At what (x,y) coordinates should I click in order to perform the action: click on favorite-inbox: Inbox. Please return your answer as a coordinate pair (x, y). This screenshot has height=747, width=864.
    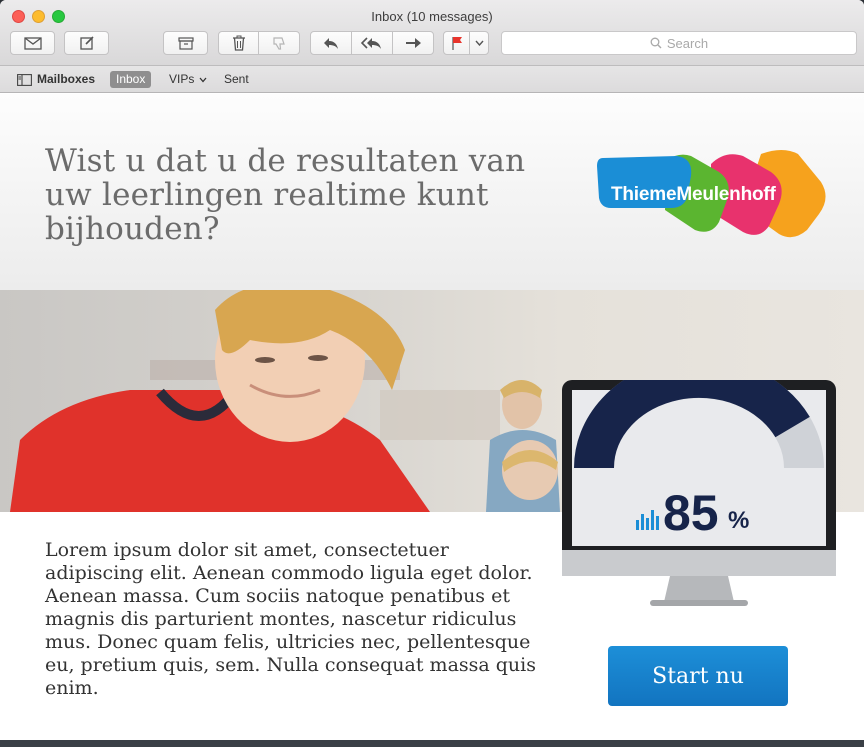
    Looking at the image, I should click on (131, 79).